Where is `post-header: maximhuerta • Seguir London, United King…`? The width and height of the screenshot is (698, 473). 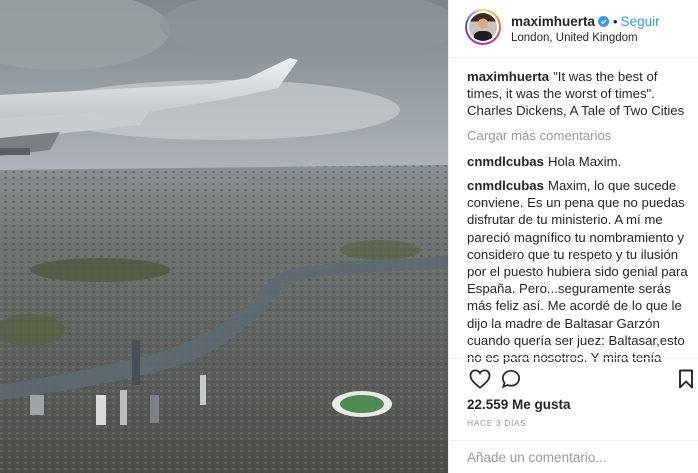 post-header: maximhuerta • Seguir London, United King… is located at coordinates (573, 29).